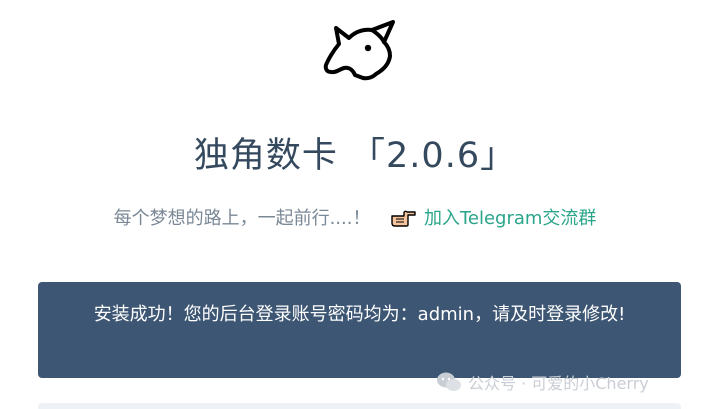 This screenshot has height=409, width=710. I want to click on alert-message: 安装成功！您的后台登录账号密码均为：admin，请及时登录修改!, so click(359, 314).